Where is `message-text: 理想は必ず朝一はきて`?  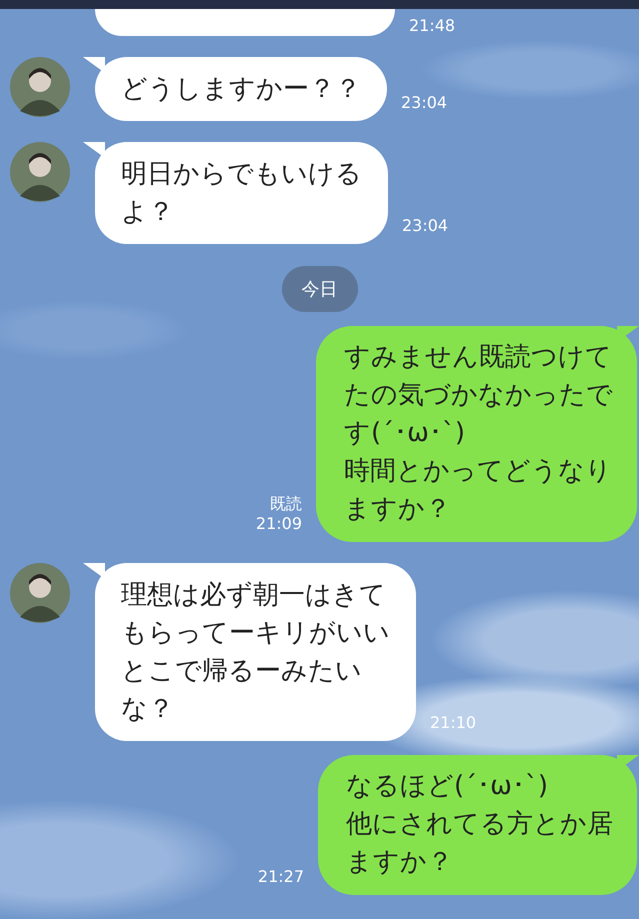 message-text: 理想は必ず朝一はきて is located at coordinates (254, 595).